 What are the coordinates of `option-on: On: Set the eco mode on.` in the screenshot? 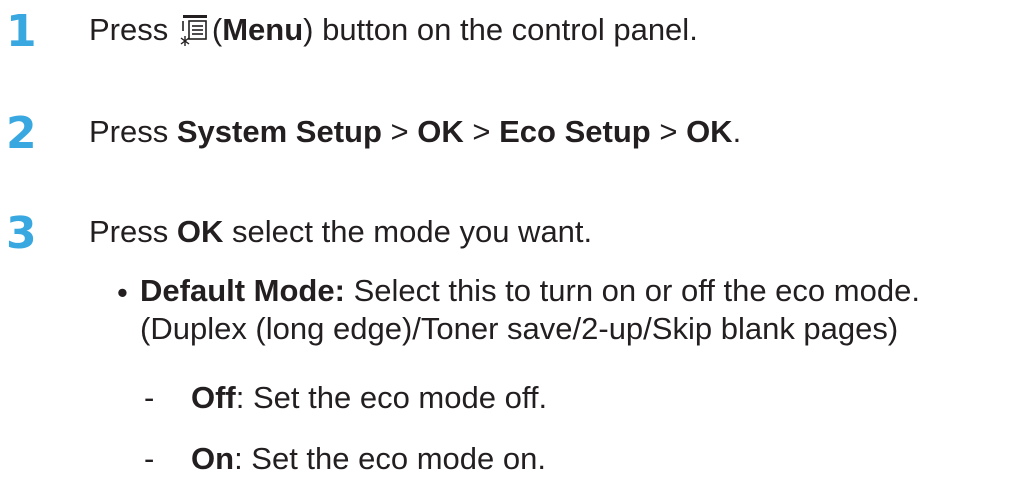 It's located at (368, 459).